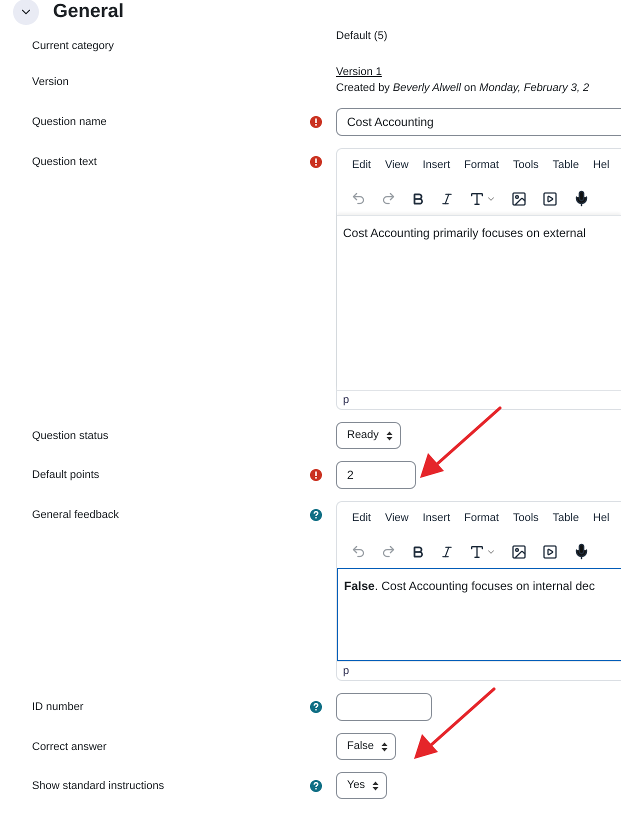 The height and width of the screenshot is (816, 621). I want to click on select-value: Ready, so click(363, 436).